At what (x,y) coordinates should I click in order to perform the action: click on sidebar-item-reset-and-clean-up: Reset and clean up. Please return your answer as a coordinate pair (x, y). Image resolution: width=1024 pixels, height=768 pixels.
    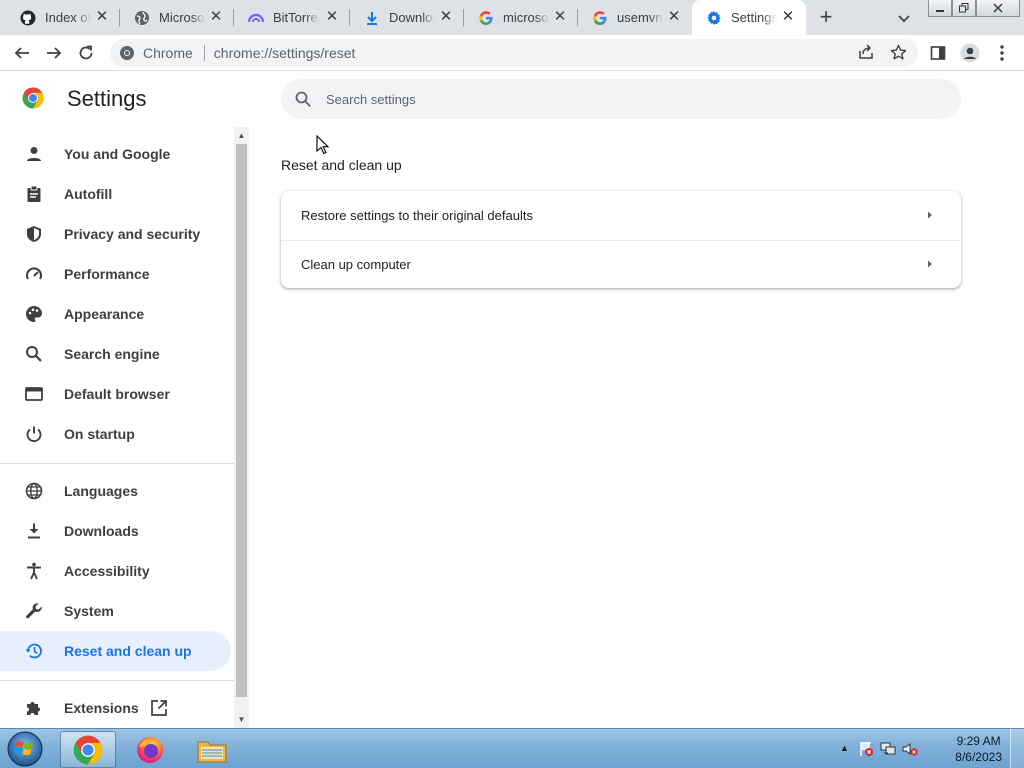
    Looking at the image, I should click on (115, 651).